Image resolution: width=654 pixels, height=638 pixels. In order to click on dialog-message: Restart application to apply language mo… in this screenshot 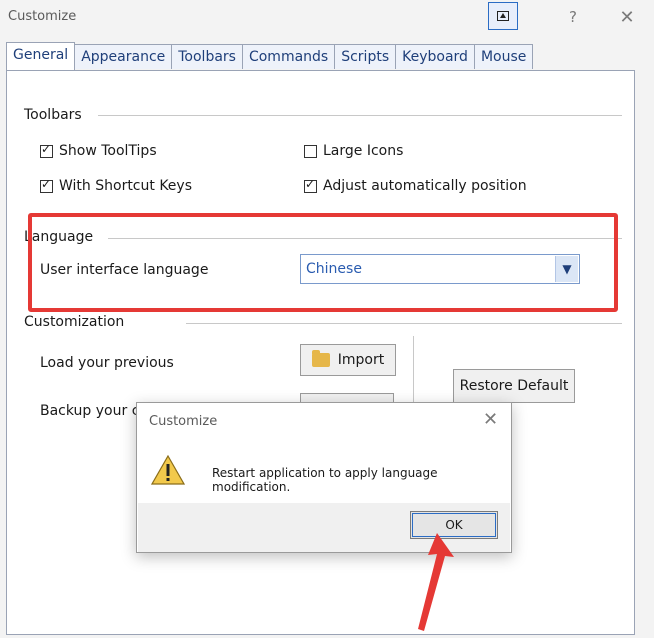, I will do `click(325, 480)`.